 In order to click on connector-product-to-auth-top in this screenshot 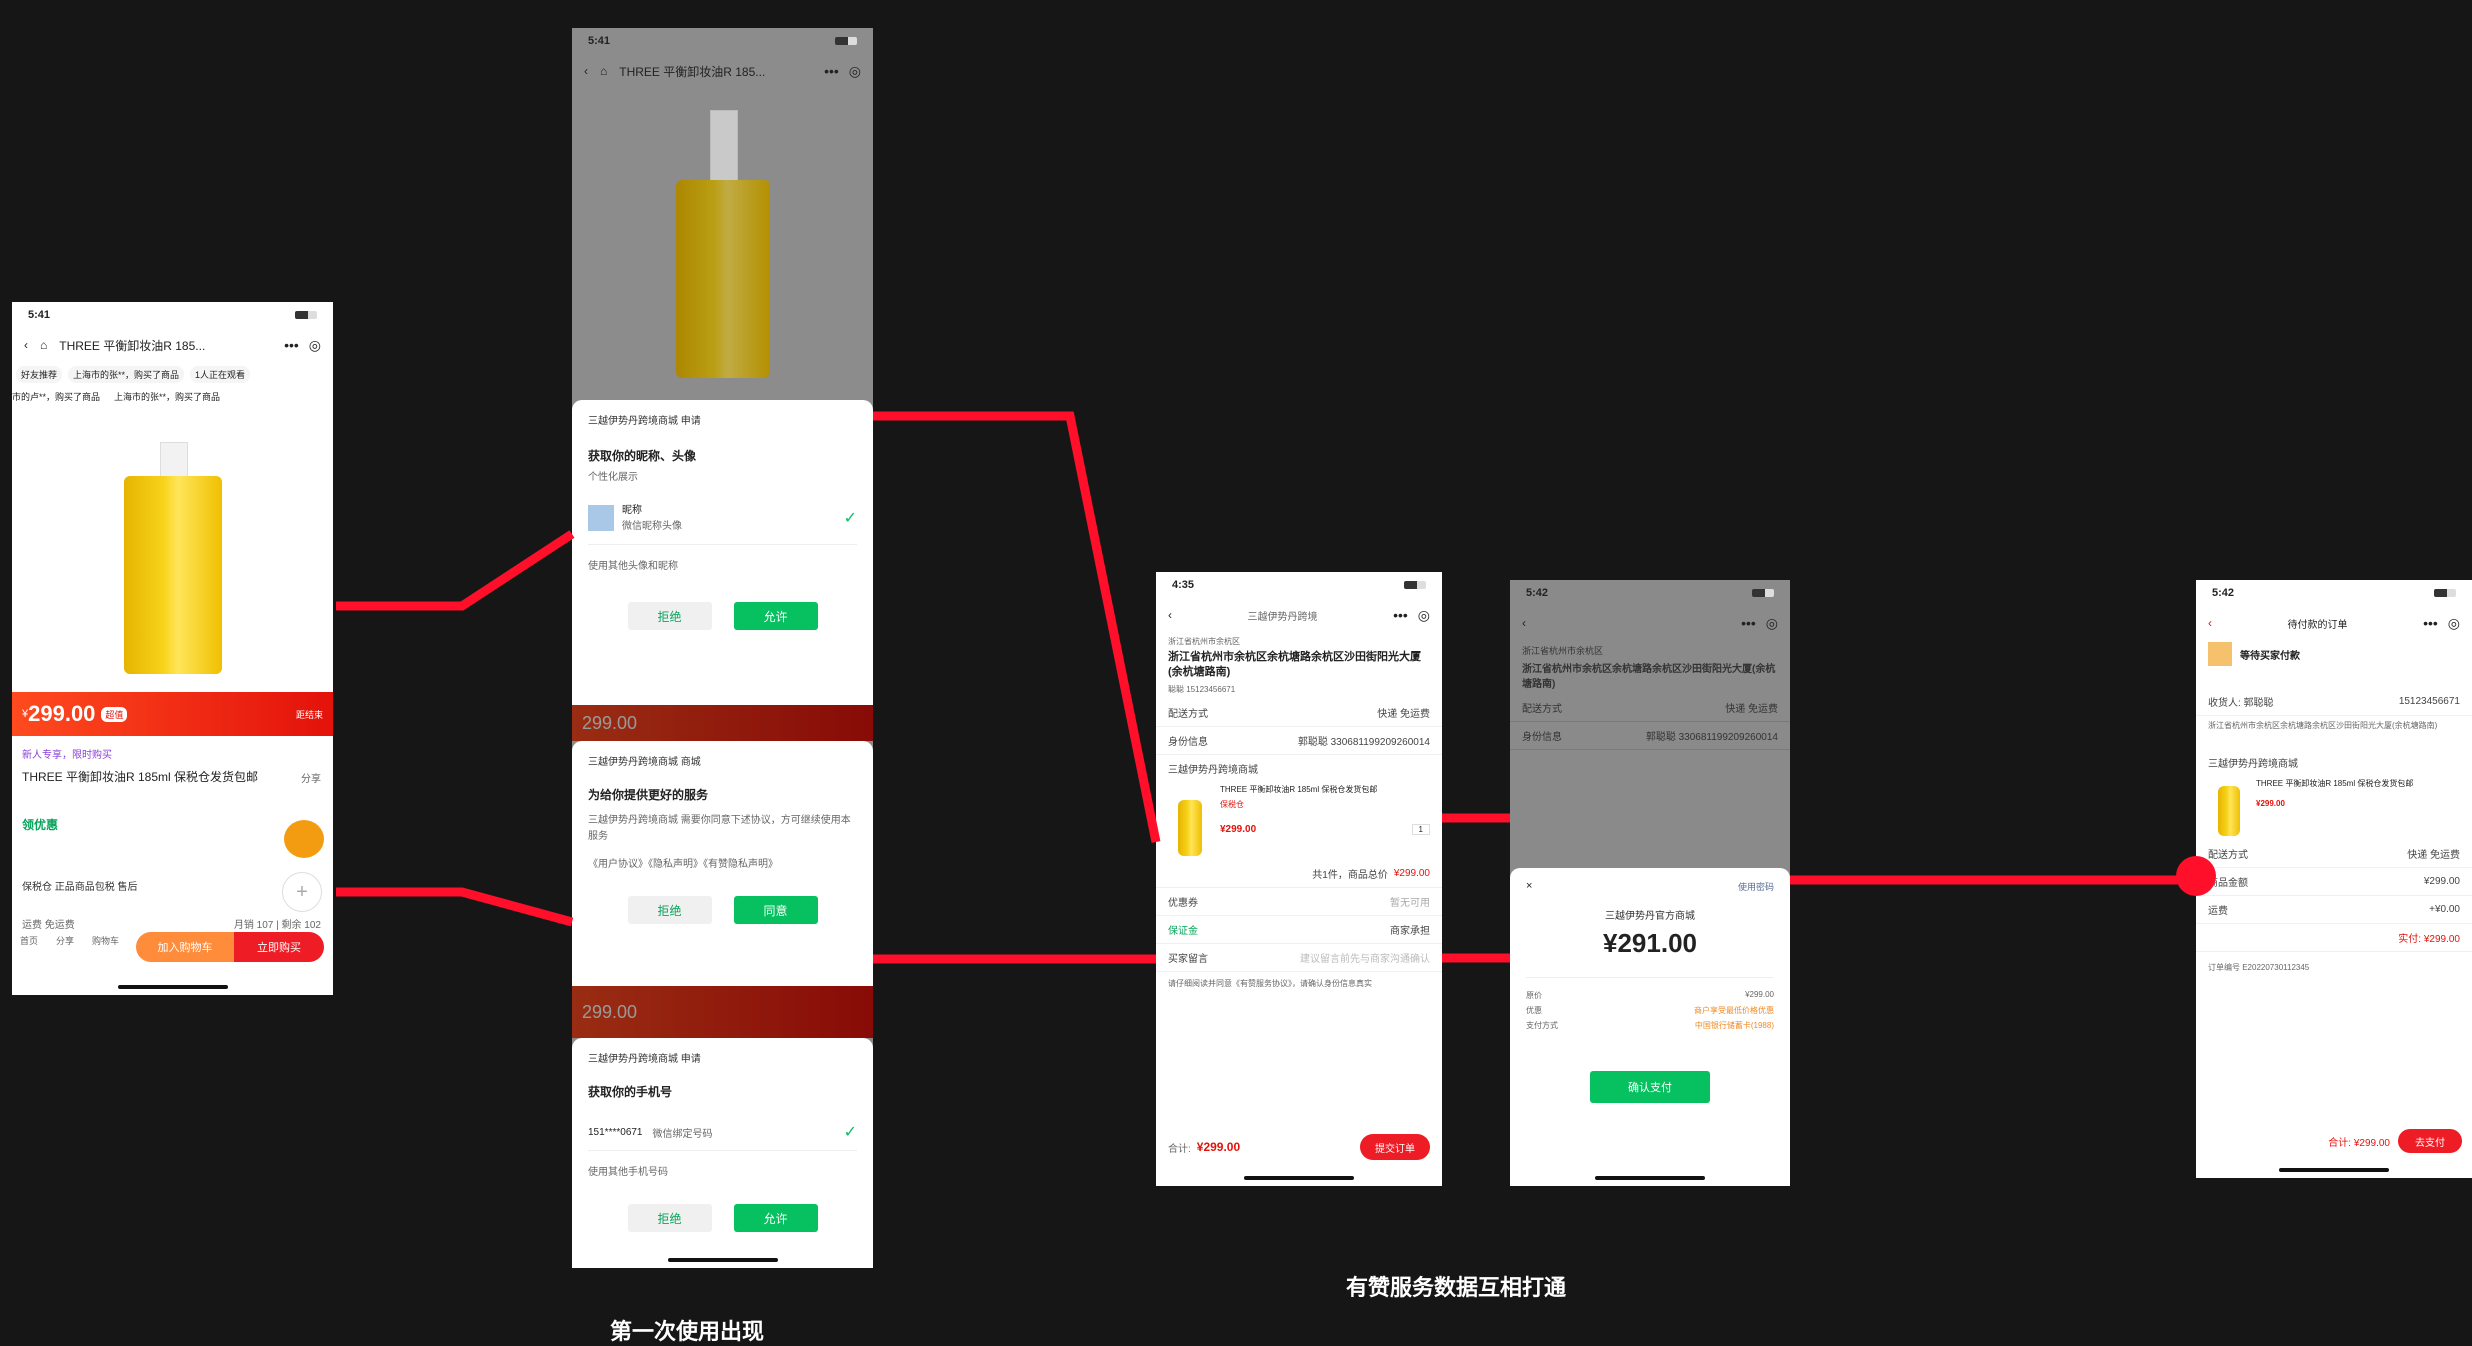, I will do `click(455, 570)`.